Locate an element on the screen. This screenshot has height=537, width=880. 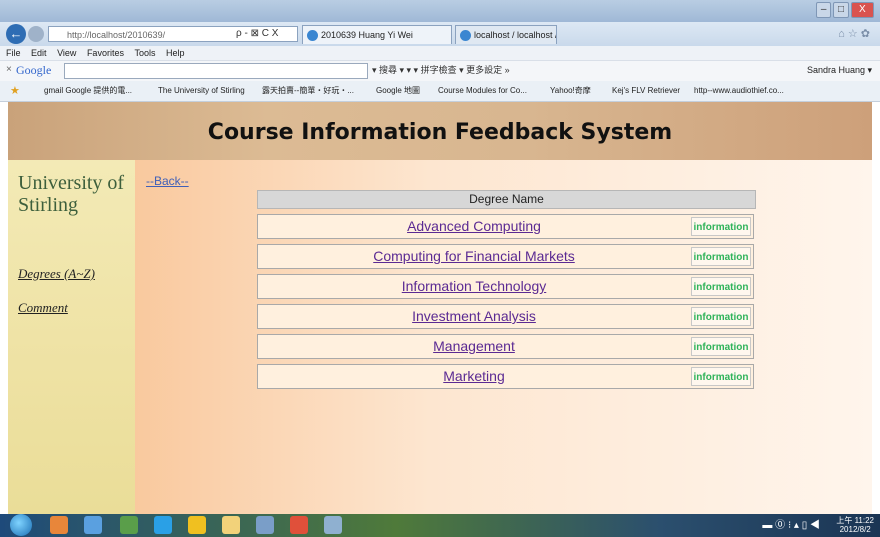
media-player-icon is located at coordinates (59, 525).